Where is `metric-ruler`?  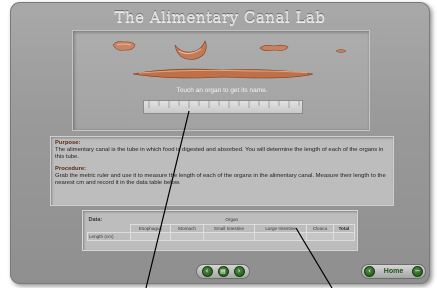 metric-ruler is located at coordinates (223, 107).